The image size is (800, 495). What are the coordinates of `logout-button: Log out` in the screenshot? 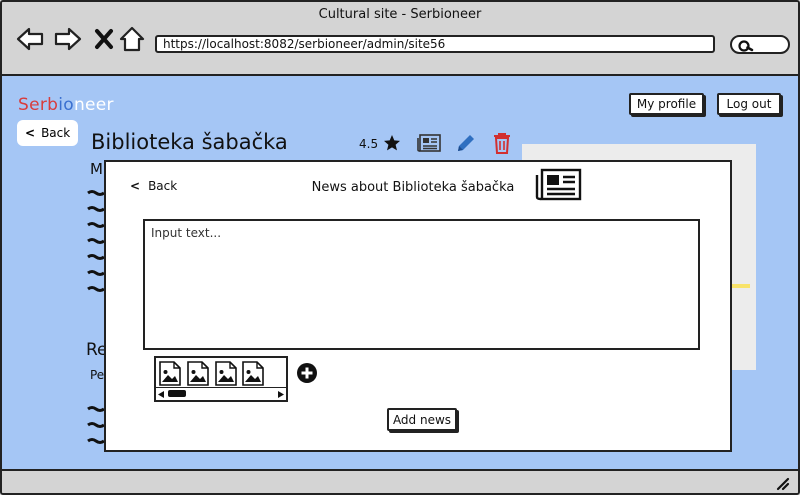 It's located at (749, 104).